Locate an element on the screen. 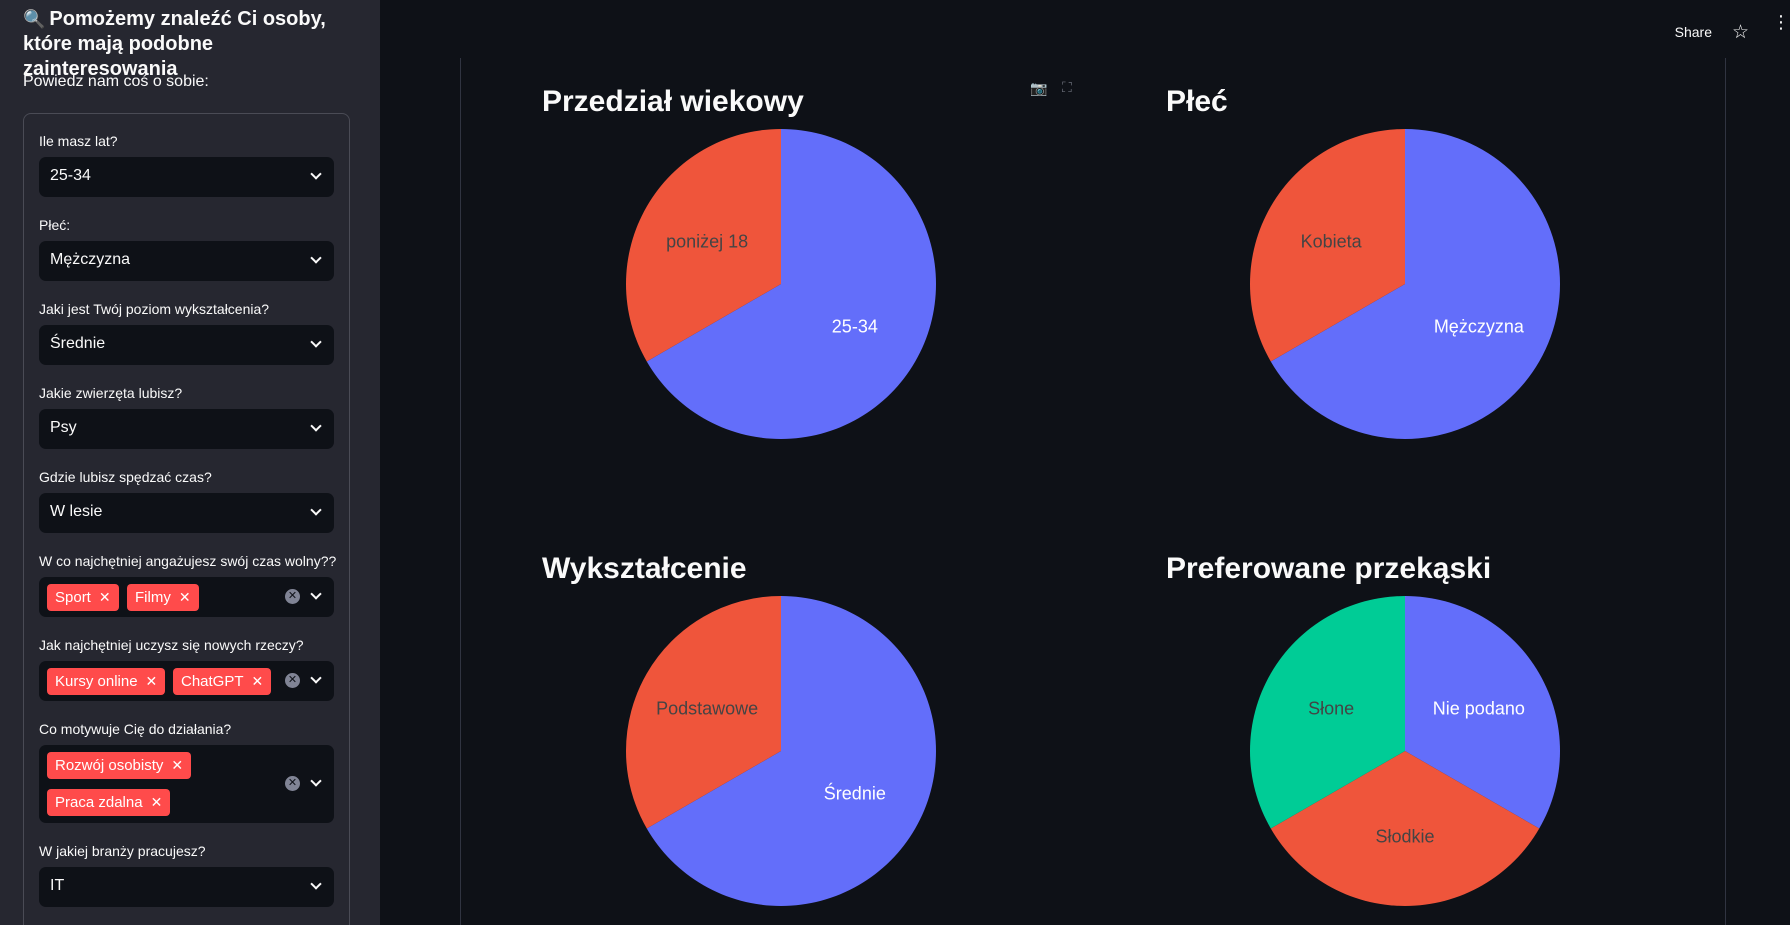  pie-slice-label: Słone is located at coordinates (1331, 708).